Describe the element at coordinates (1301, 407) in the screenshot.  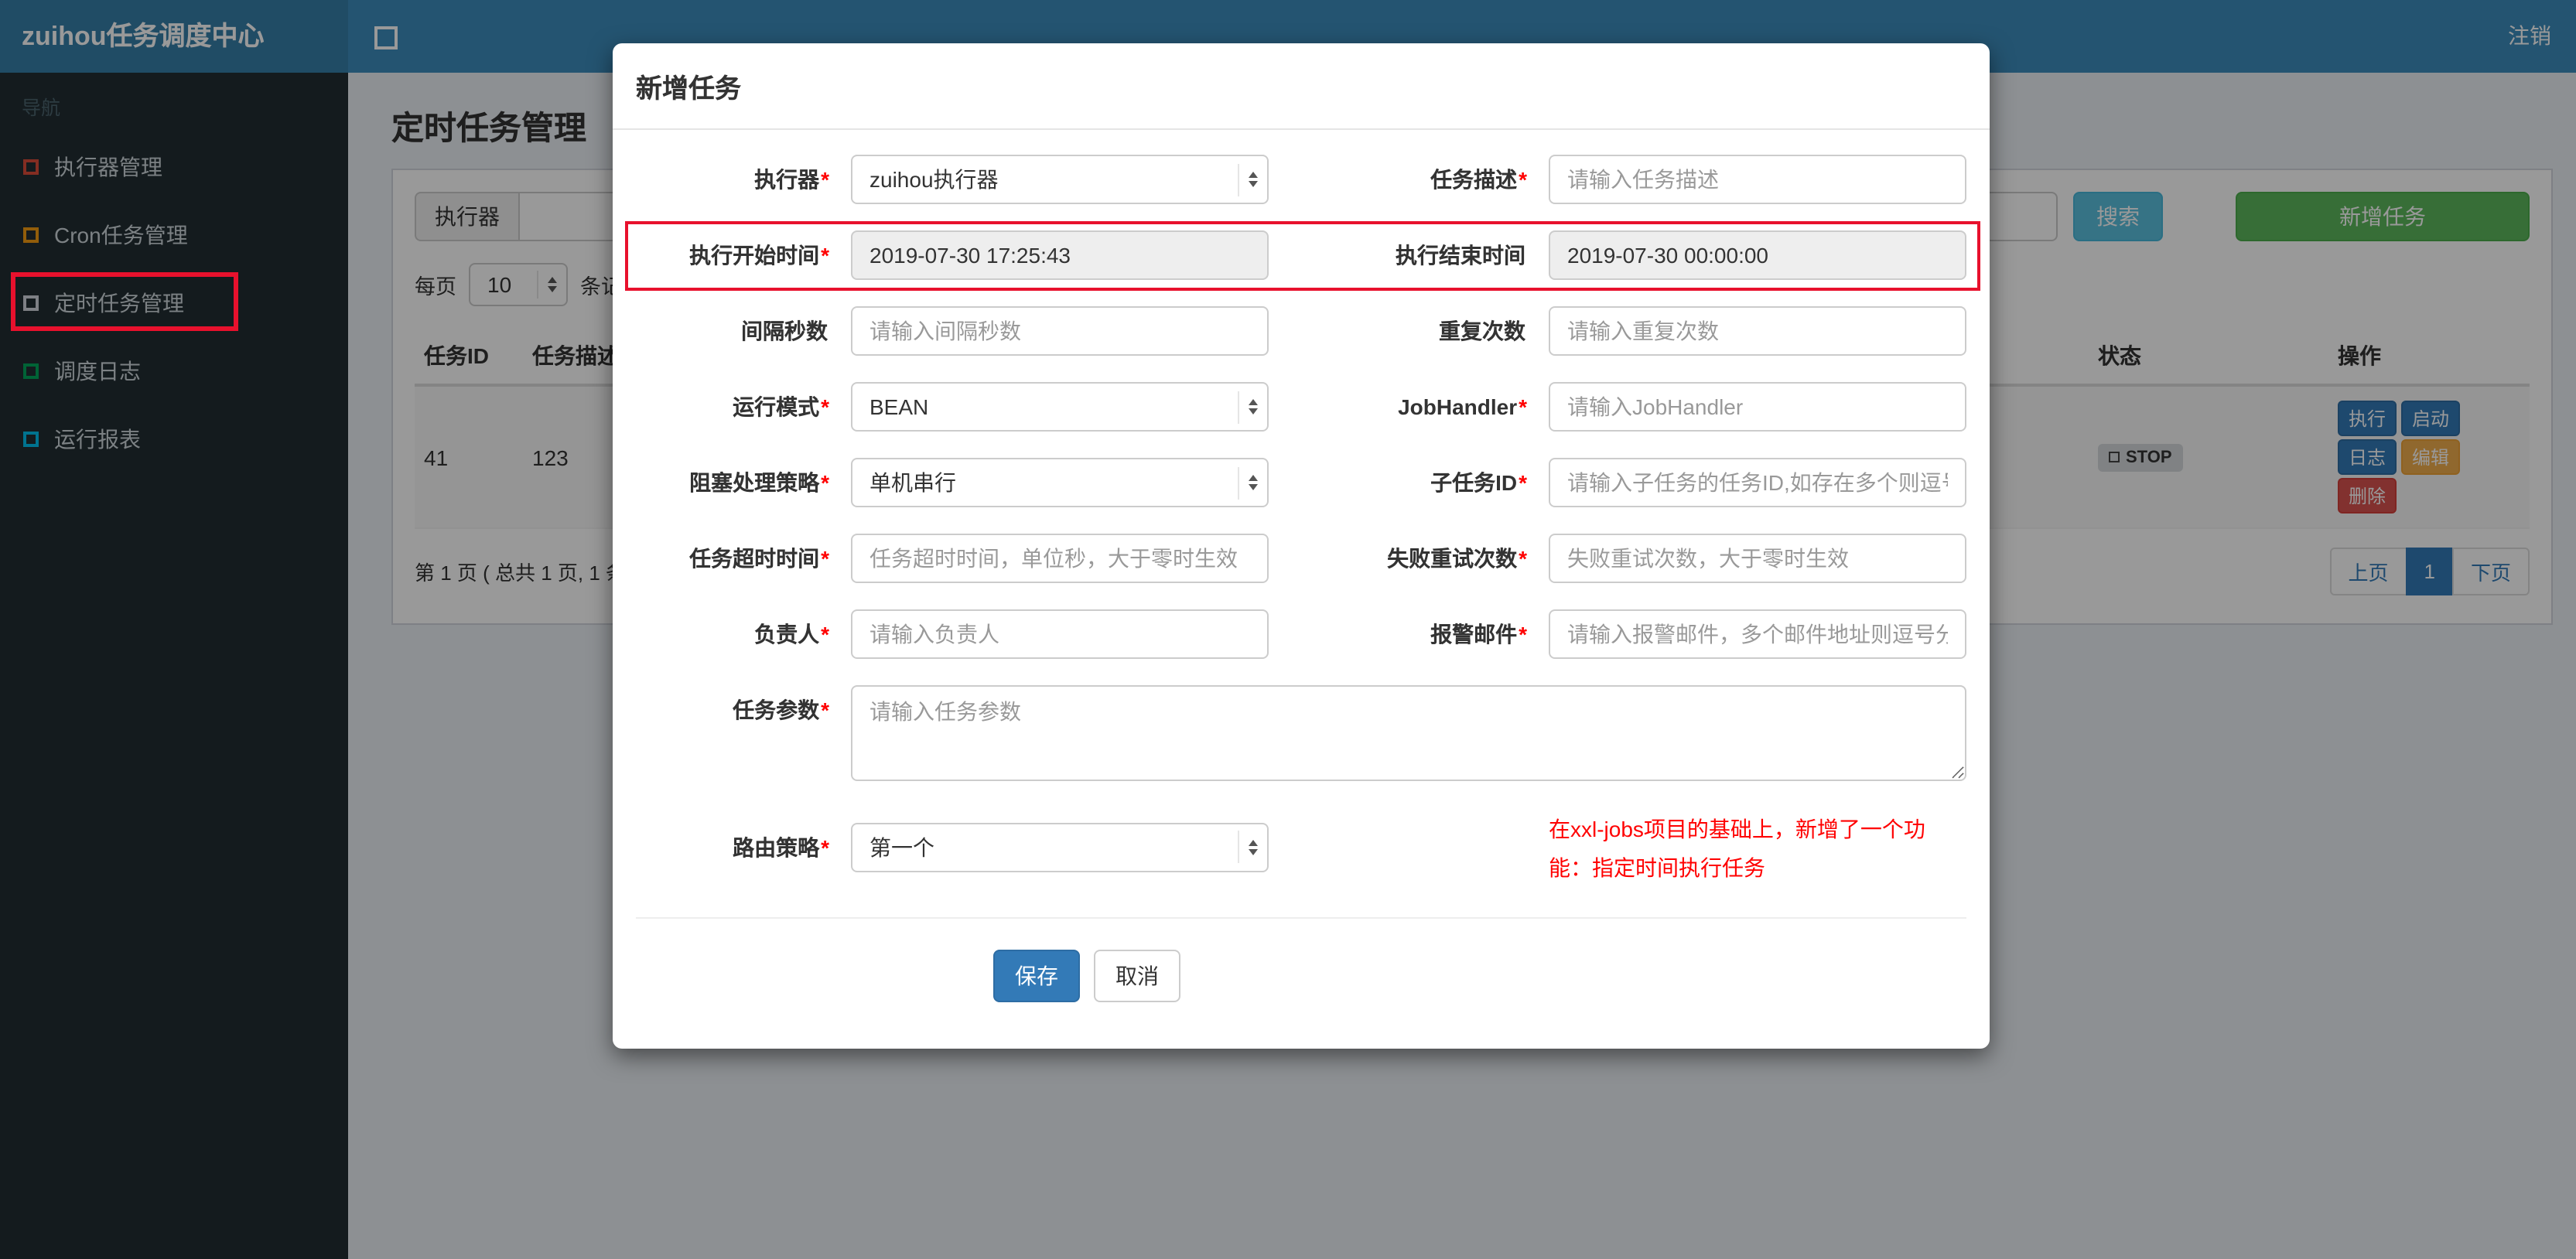
I see `form-row-mode-handler: 运行模式 * BEAN JobHandler *` at that location.